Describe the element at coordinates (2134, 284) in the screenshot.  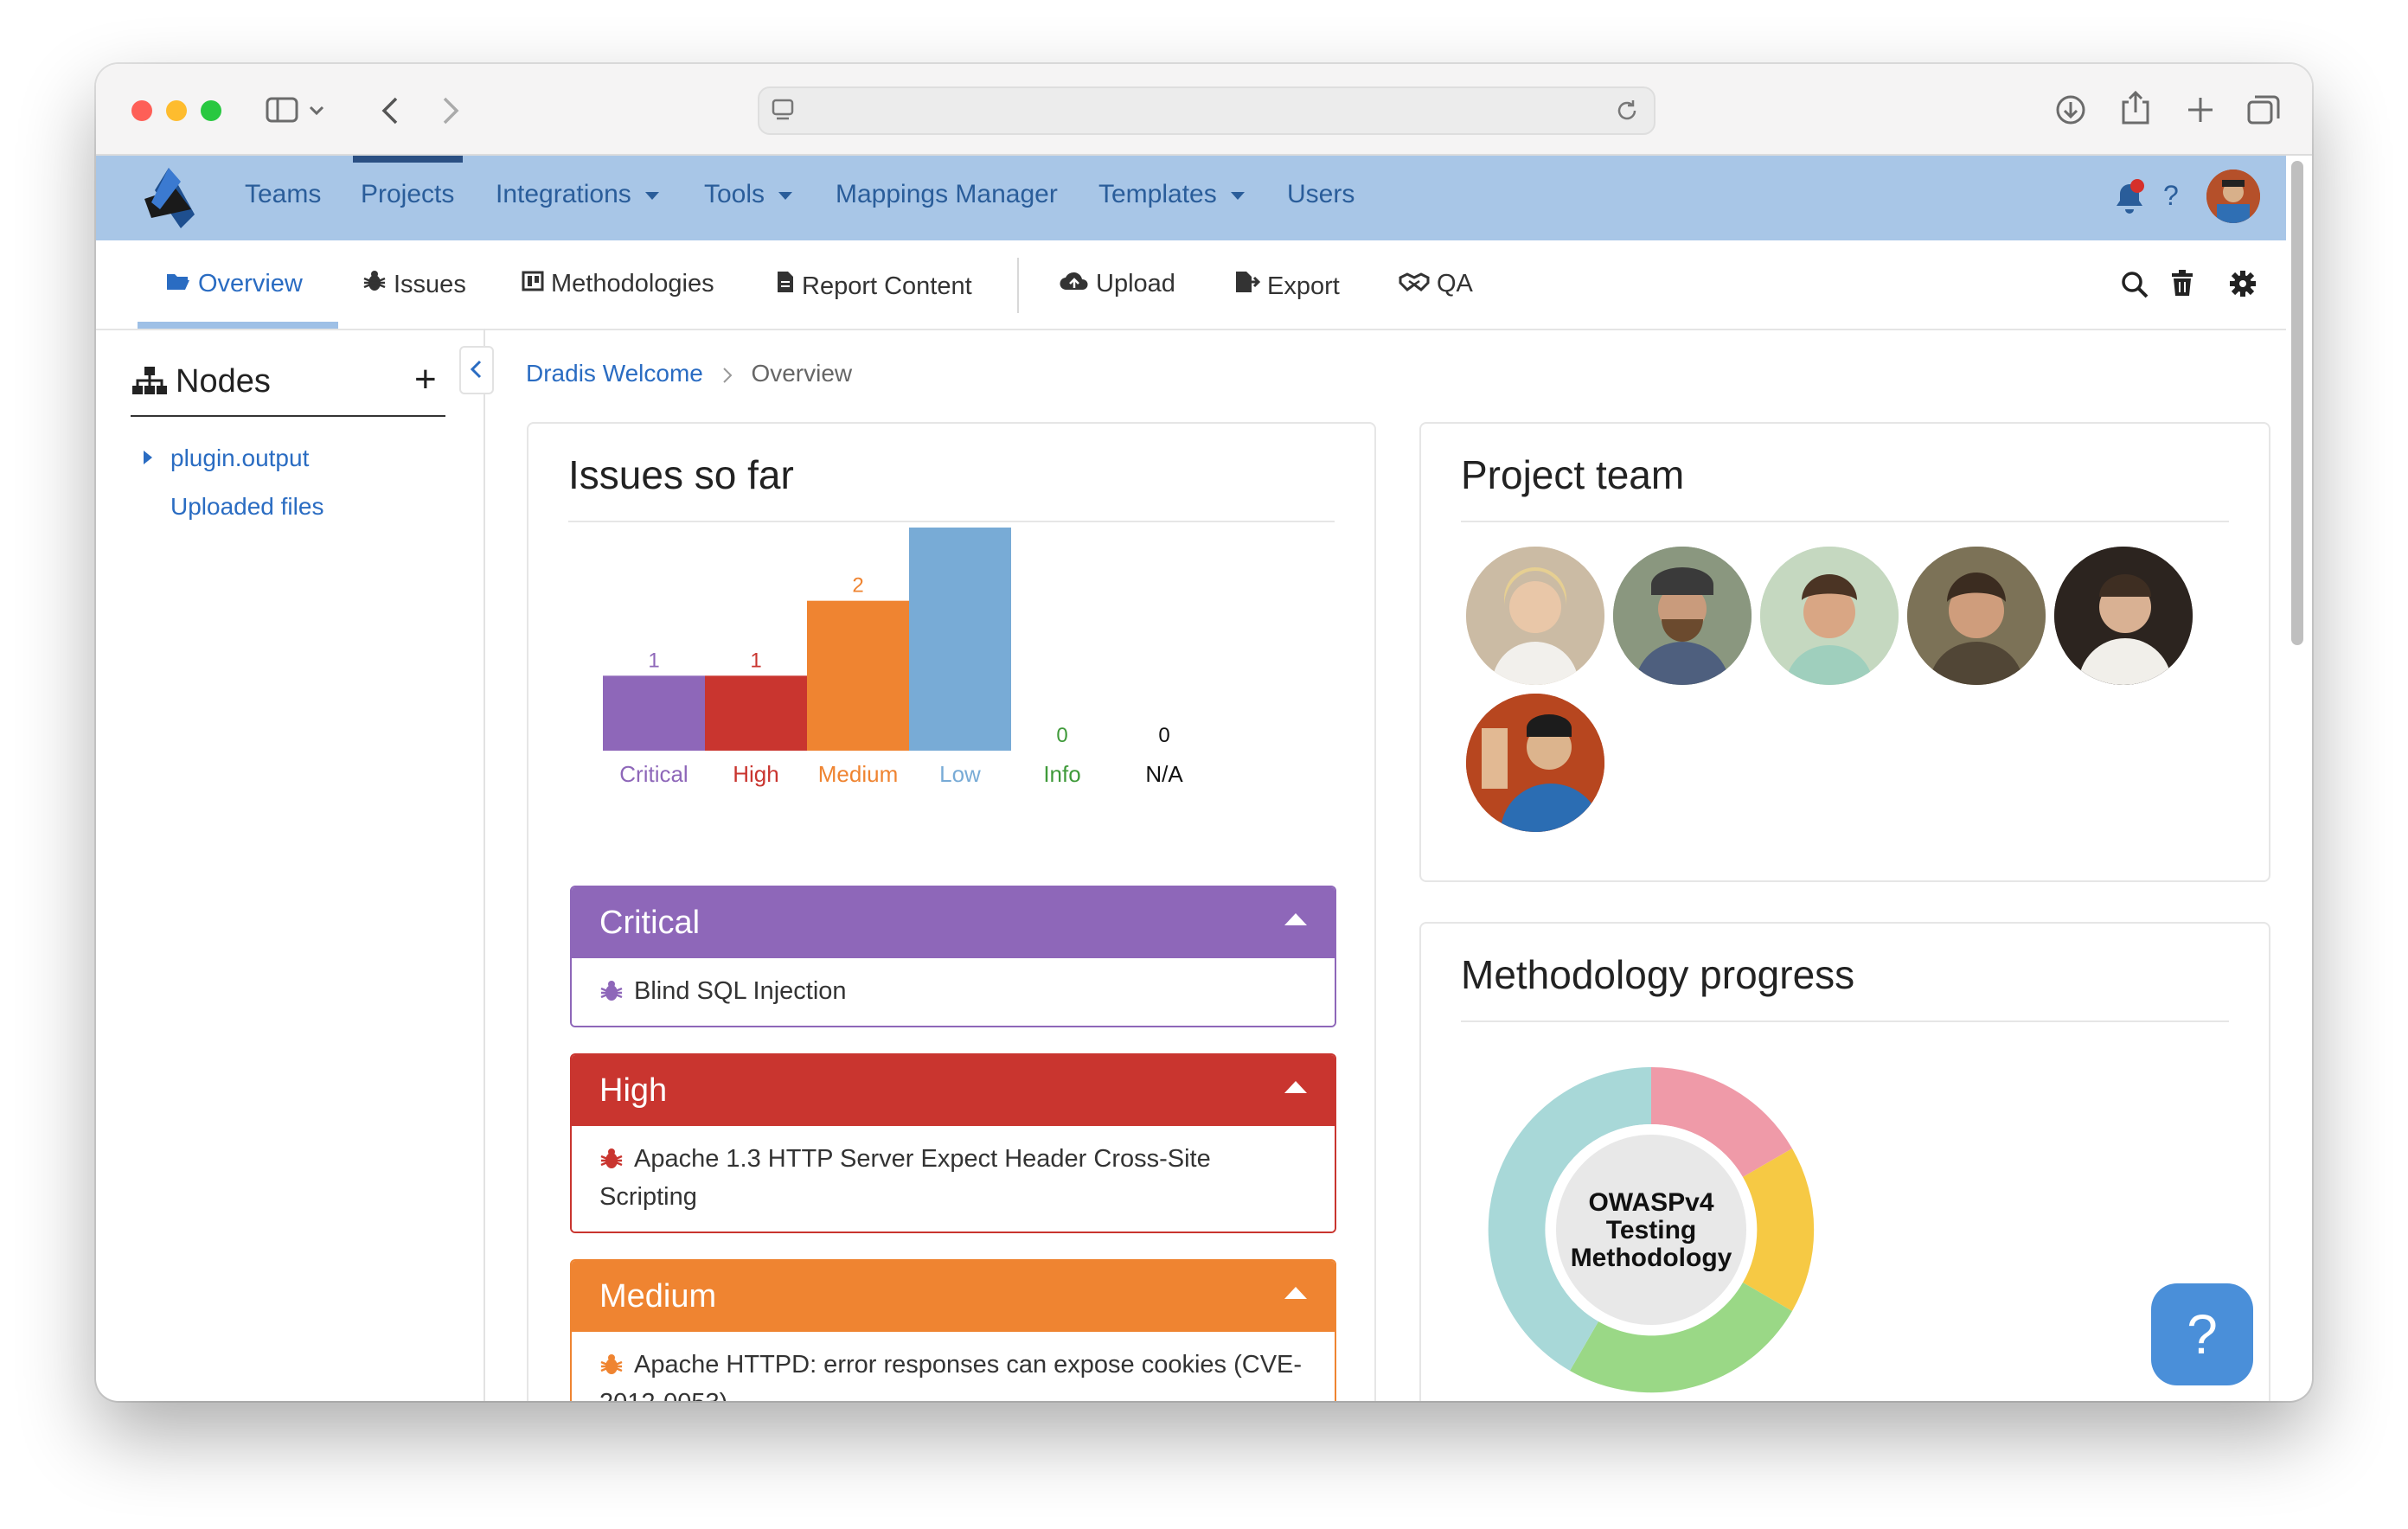
I see `search-icon` at that location.